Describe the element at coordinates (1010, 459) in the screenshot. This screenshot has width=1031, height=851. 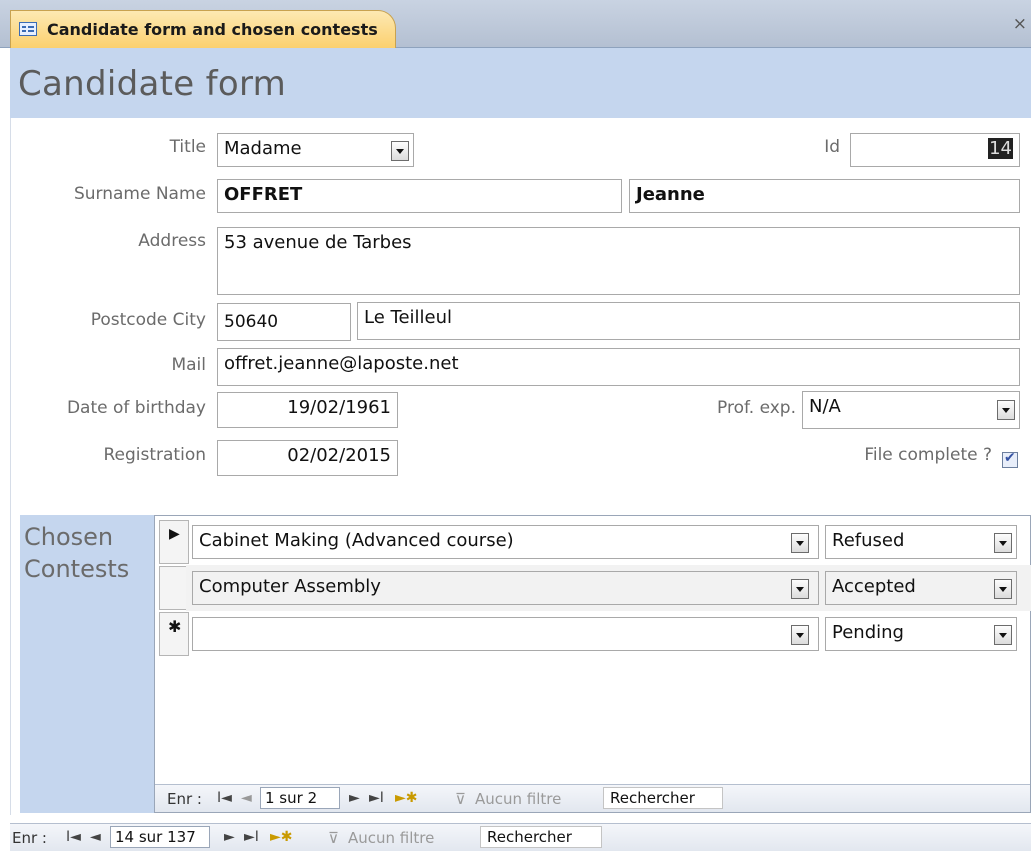
I see `file-complete-checkbox` at that location.